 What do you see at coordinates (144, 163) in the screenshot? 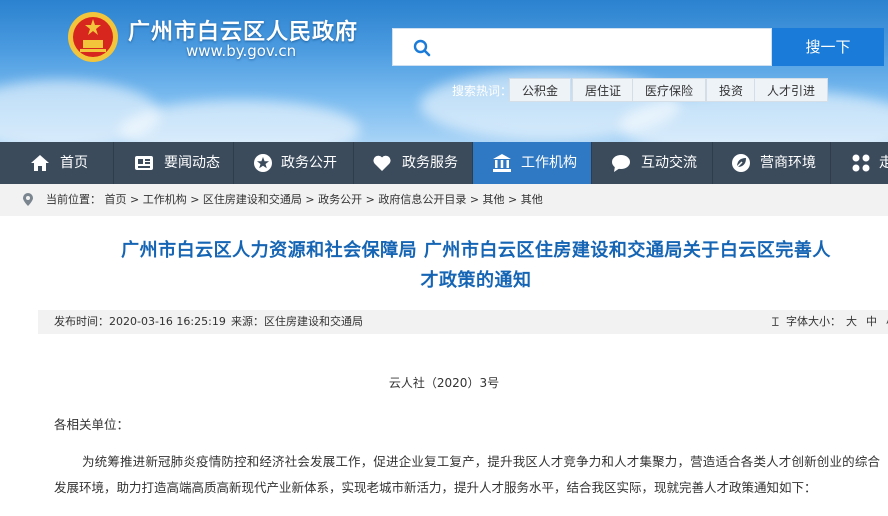
I see `news-icon` at bounding box center [144, 163].